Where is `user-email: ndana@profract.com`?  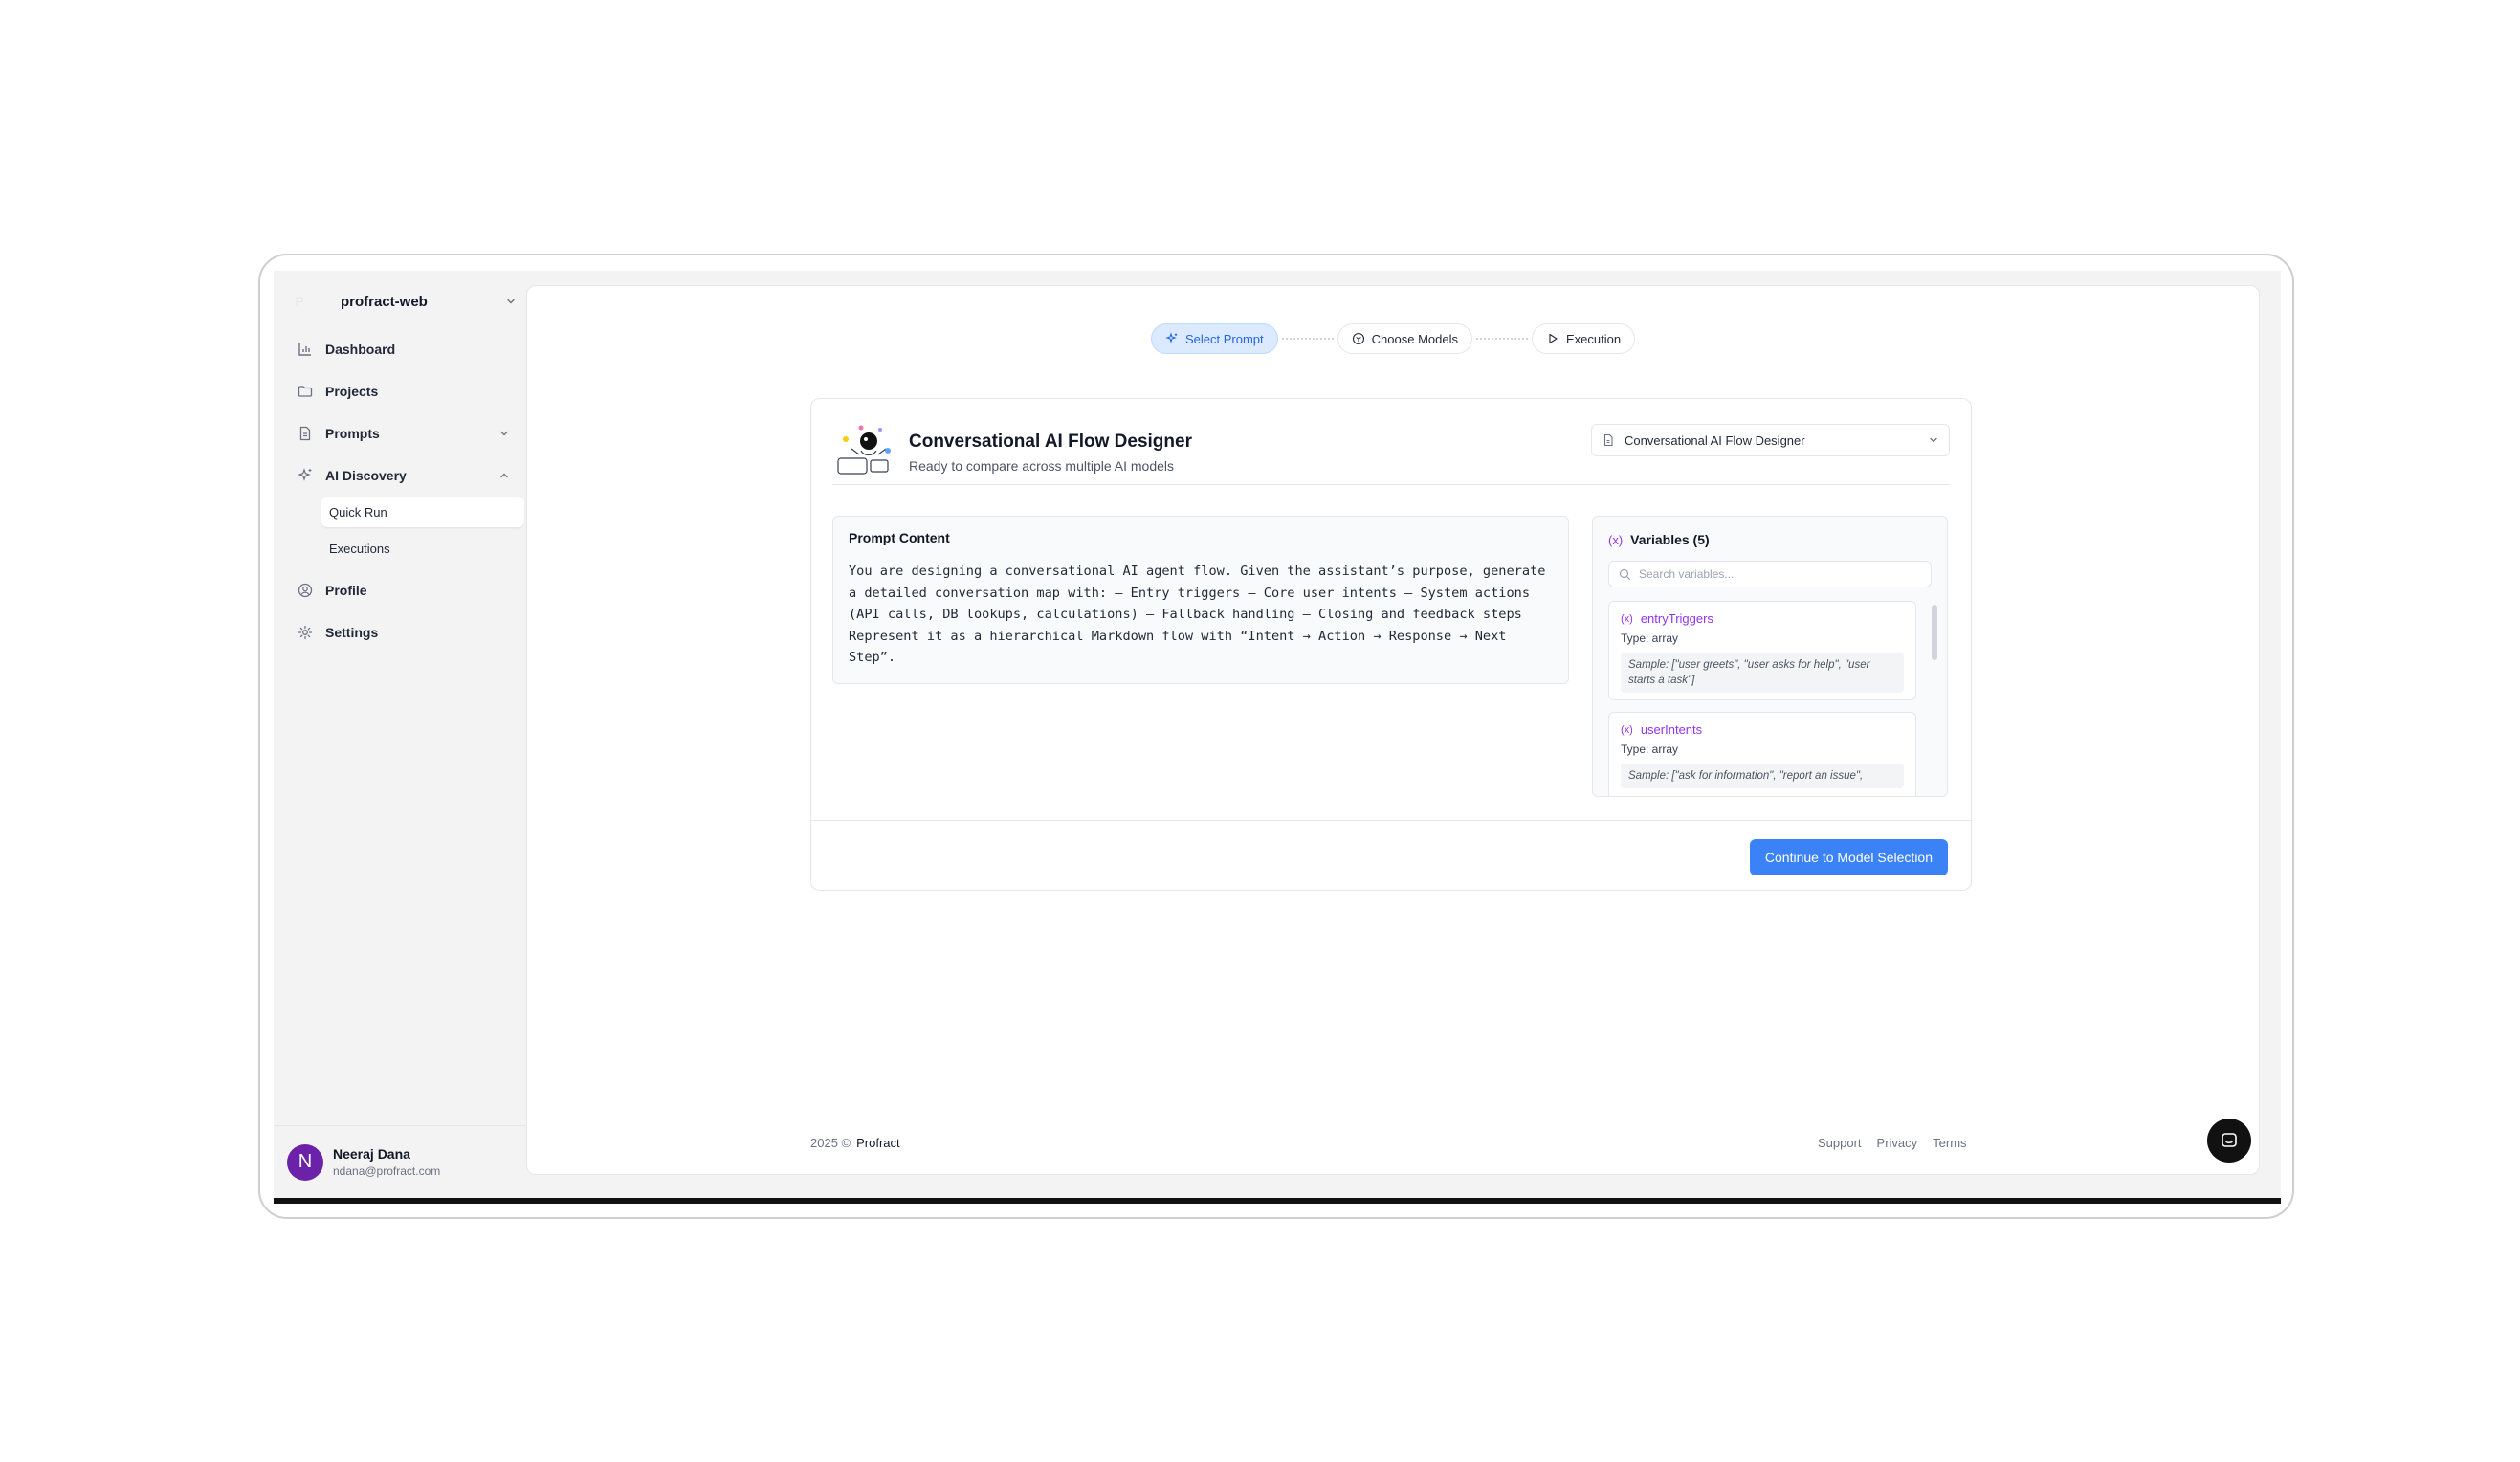
user-email: ndana@profract.com is located at coordinates (387, 1171).